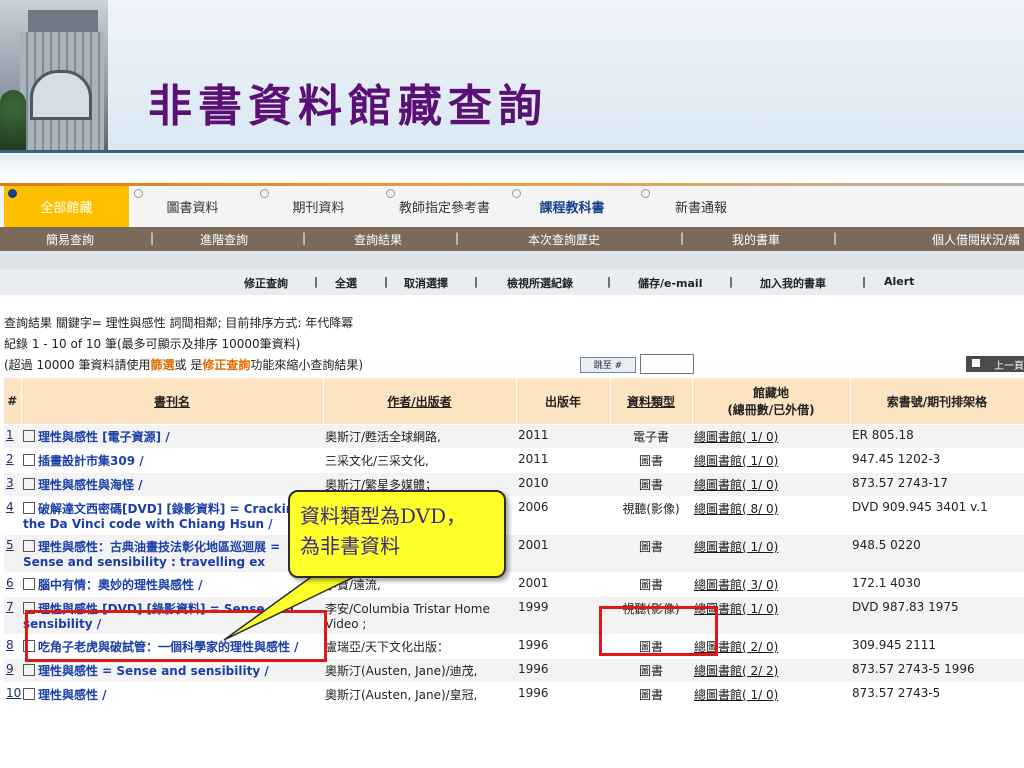 Image resolution: width=1024 pixels, height=768 pixels. What do you see at coordinates (420, 401) in the screenshot?
I see `header-author: 作者/出版者` at bounding box center [420, 401].